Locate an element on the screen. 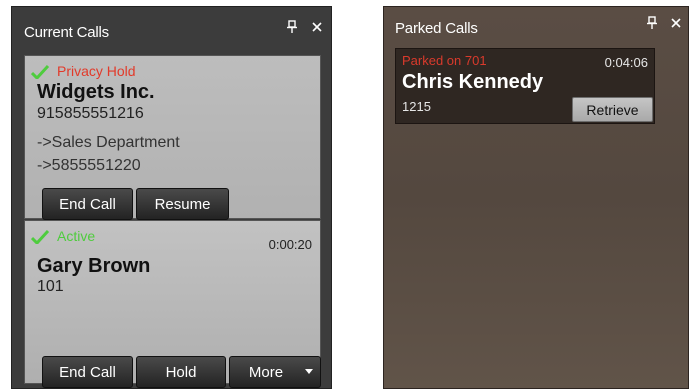 The image size is (692, 391). retrieve-button: Retrieve is located at coordinates (612, 109).